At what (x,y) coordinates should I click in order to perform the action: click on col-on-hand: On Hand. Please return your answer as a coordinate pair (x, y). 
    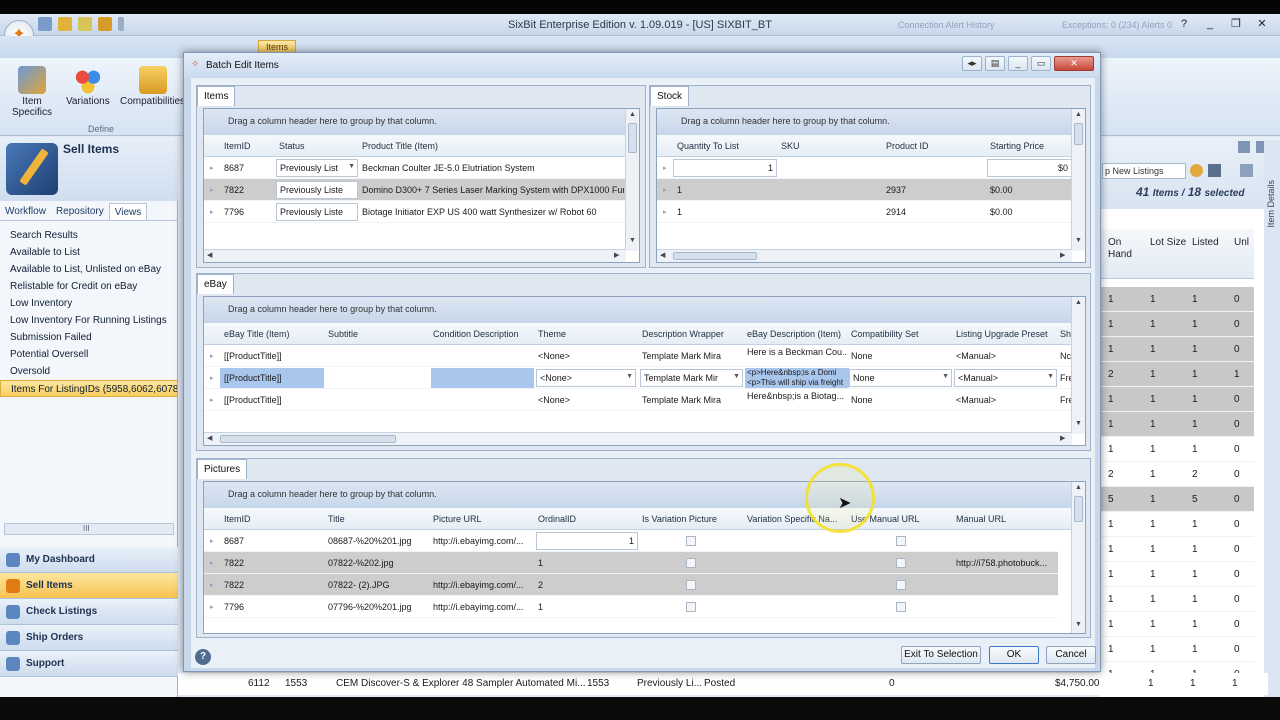
    Looking at the image, I should click on (1123, 249).